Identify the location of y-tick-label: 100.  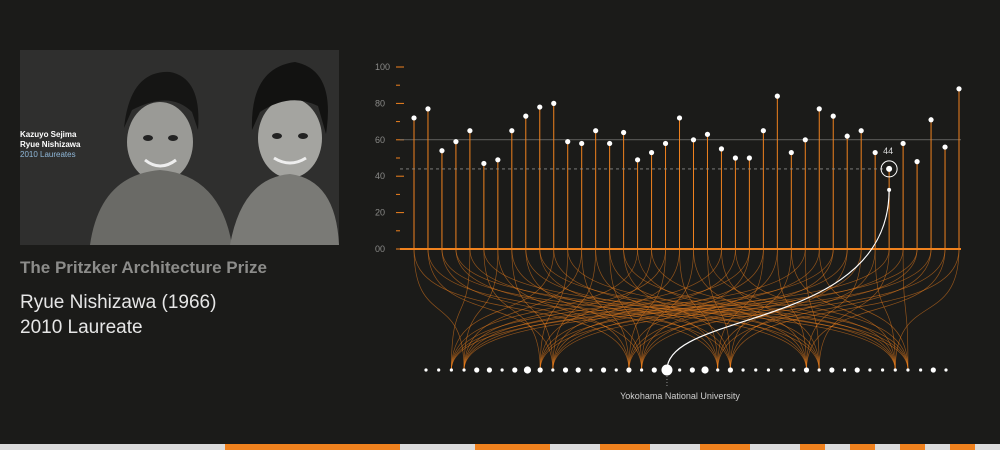
(382, 67).